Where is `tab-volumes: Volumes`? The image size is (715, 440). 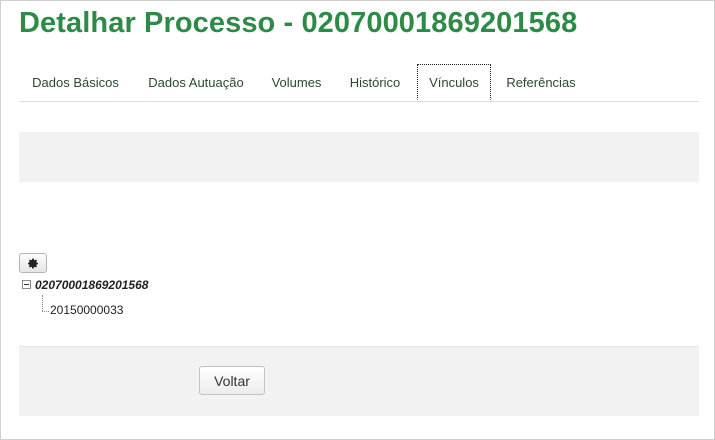
tab-volumes: Volumes is located at coordinates (296, 82).